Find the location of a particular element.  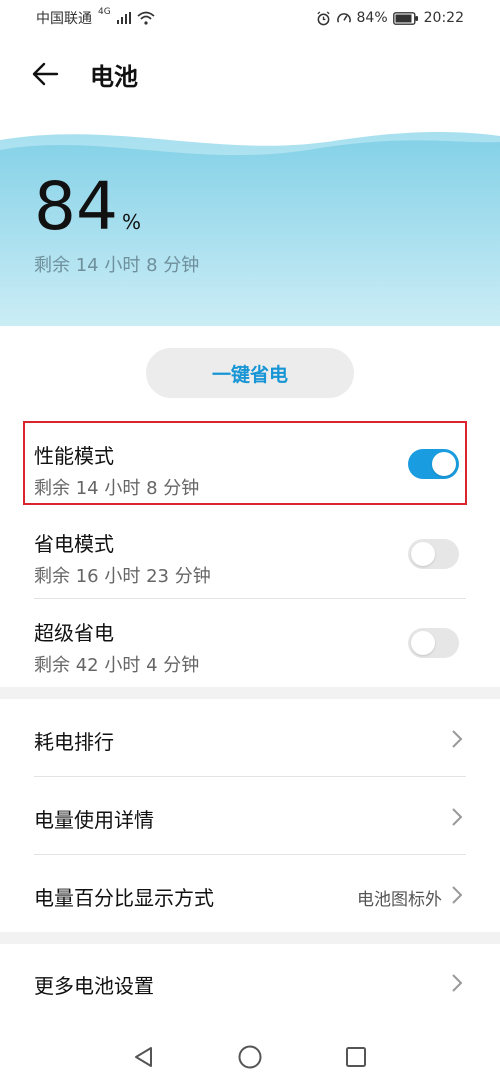

ultra-saving-mode-toggle is located at coordinates (433, 643).